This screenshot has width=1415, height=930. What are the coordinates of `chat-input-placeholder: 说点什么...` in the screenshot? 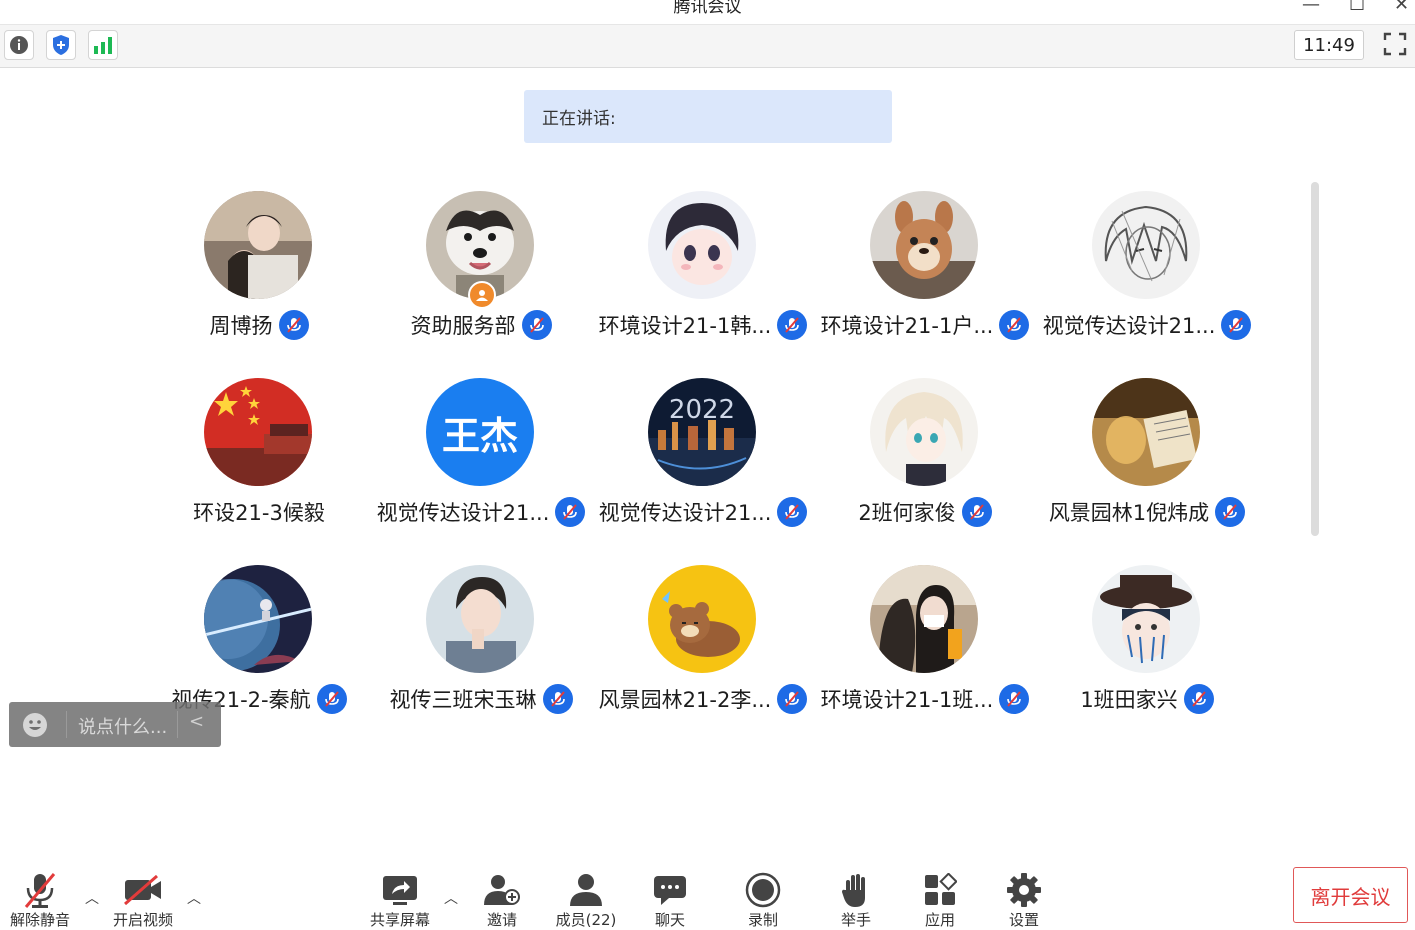 It's located at (122, 726).